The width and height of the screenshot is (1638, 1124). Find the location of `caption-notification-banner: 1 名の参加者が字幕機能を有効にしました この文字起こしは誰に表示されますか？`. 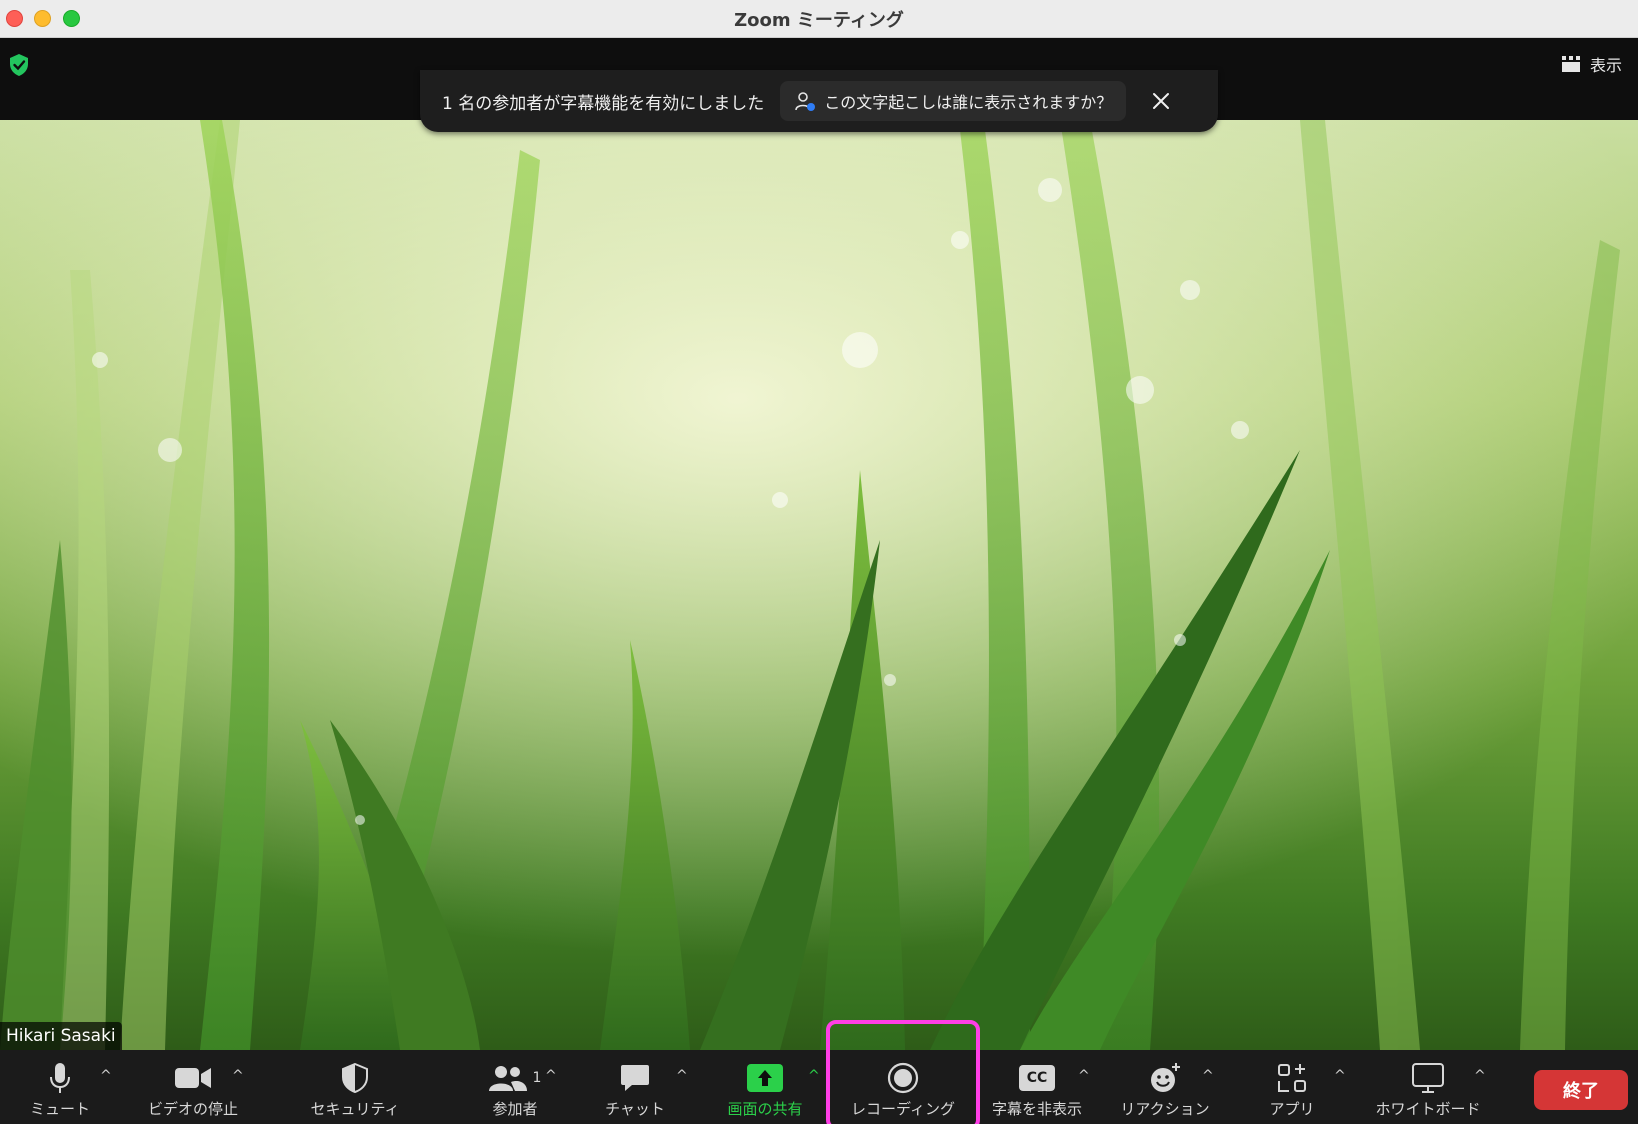

caption-notification-banner: 1 名の参加者が字幕機能を有効にしました この文字起こしは誰に表示されますか？ is located at coordinates (819, 101).